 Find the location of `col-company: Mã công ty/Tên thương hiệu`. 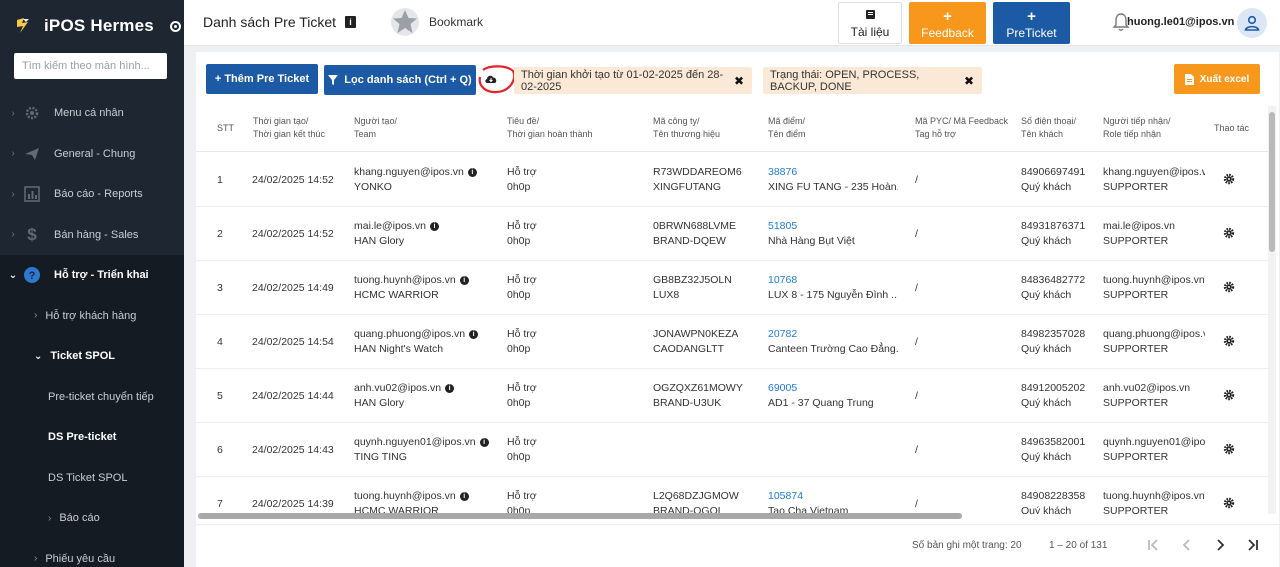

col-company: Mã công ty/Tên thương hiệu is located at coordinates (686, 128).